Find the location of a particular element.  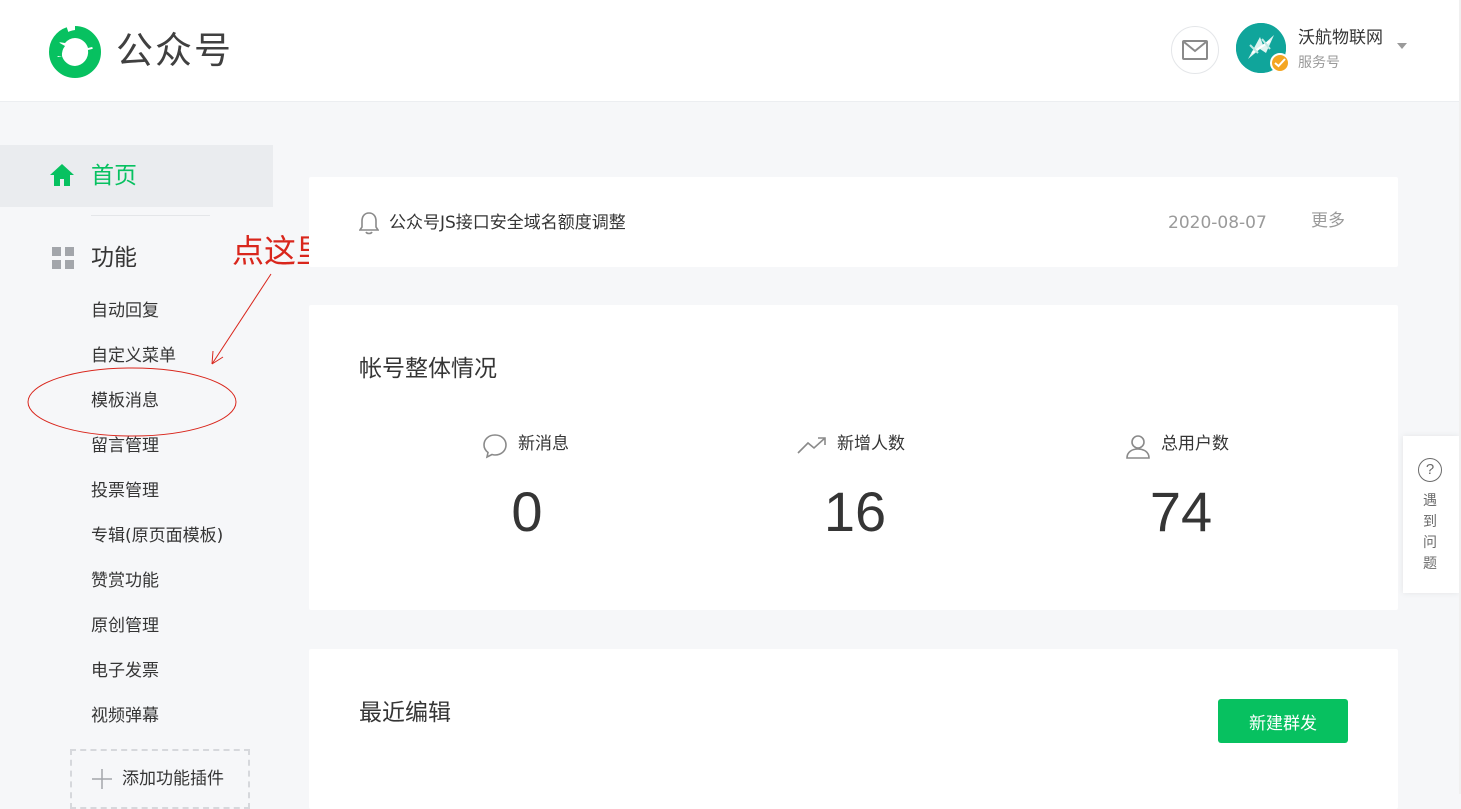

brand-title: 公众号 is located at coordinates (174, 51).